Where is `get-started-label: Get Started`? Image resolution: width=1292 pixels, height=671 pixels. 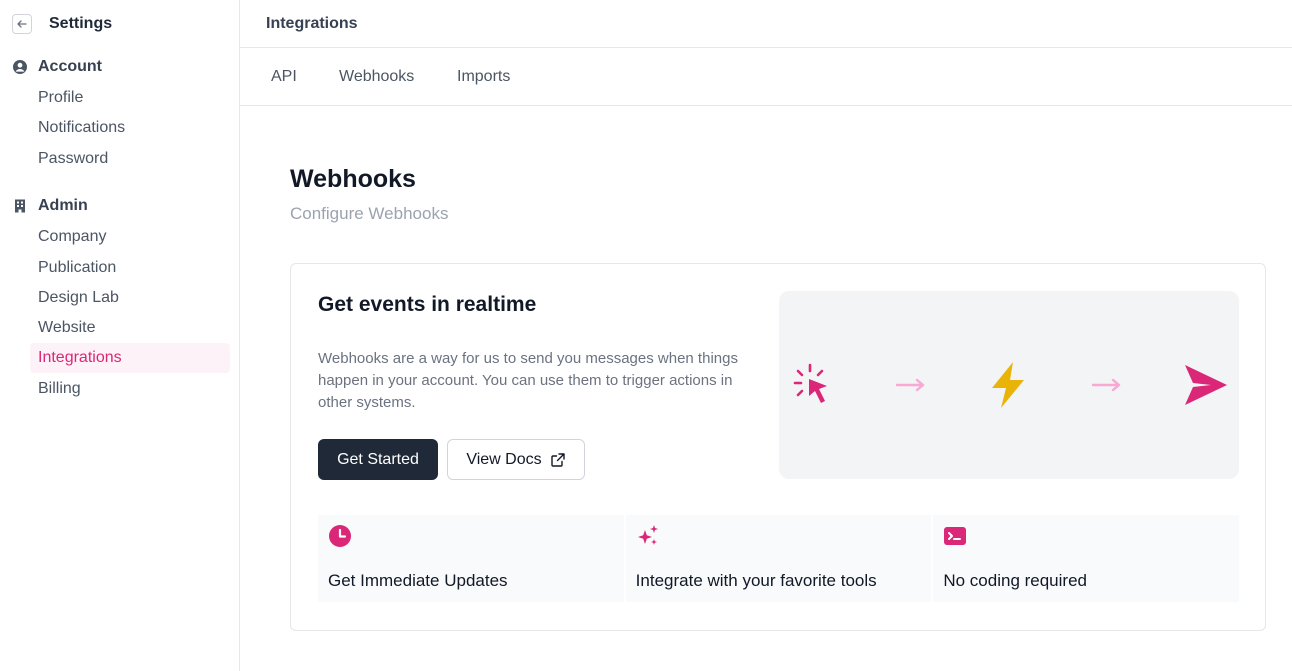 get-started-label: Get Started is located at coordinates (378, 459).